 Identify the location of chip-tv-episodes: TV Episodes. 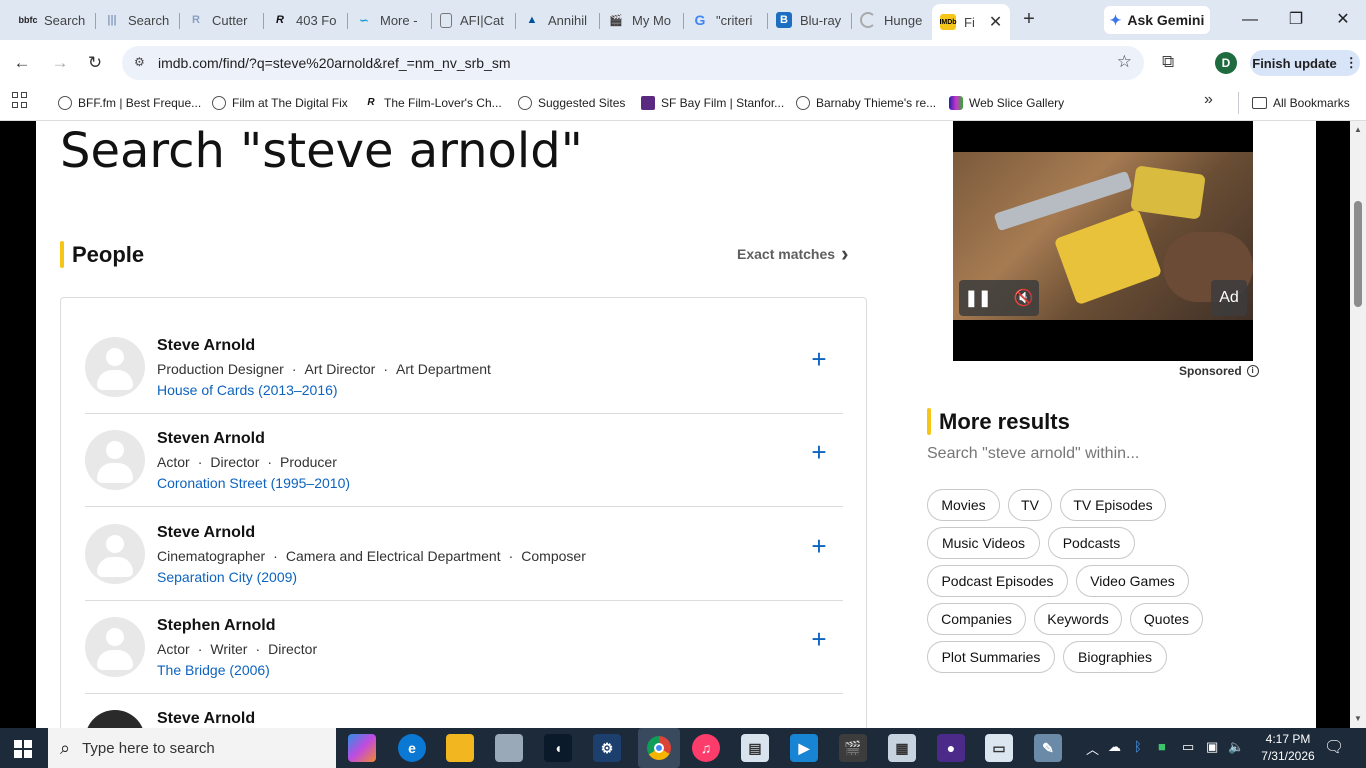
(1113, 505).